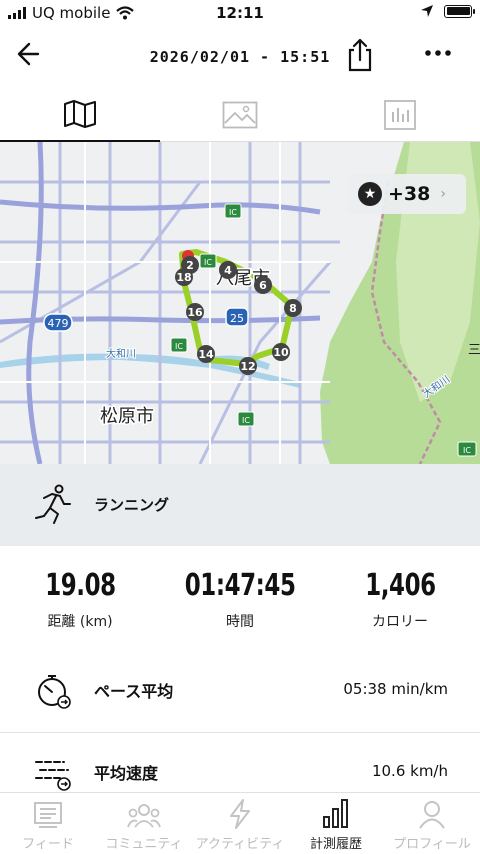 This screenshot has height=854, width=480. Describe the element at coordinates (240, 691) in the screenshot. I see `metric-row-pace: ペース平均 05:38 min/km` at that location.